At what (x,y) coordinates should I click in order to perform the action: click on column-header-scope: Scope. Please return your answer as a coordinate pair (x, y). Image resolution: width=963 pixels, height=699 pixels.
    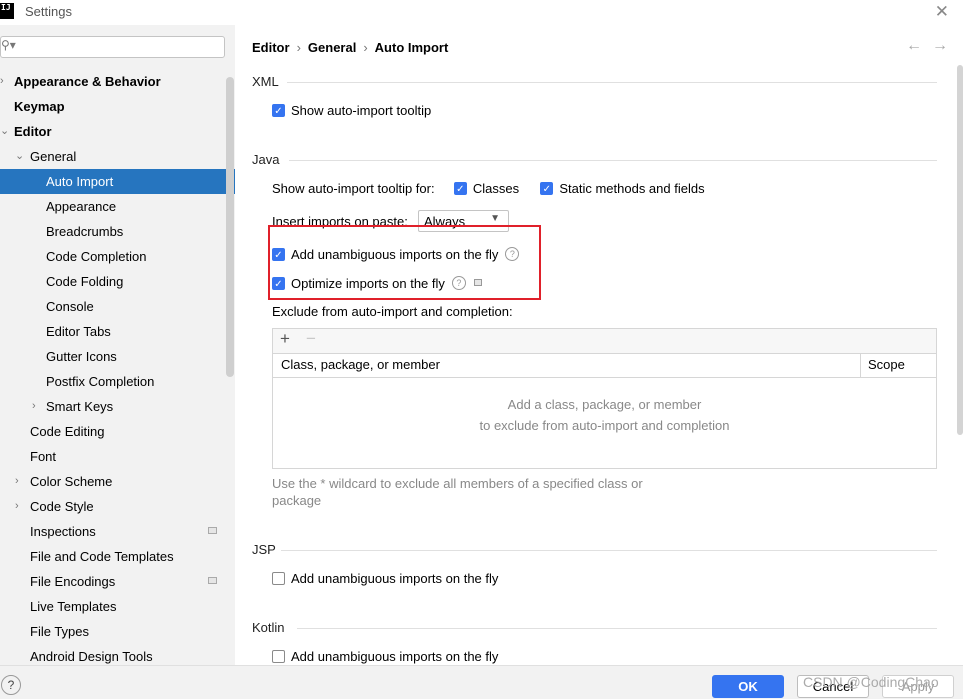
    Looking at the image, I should click on (886, 364).